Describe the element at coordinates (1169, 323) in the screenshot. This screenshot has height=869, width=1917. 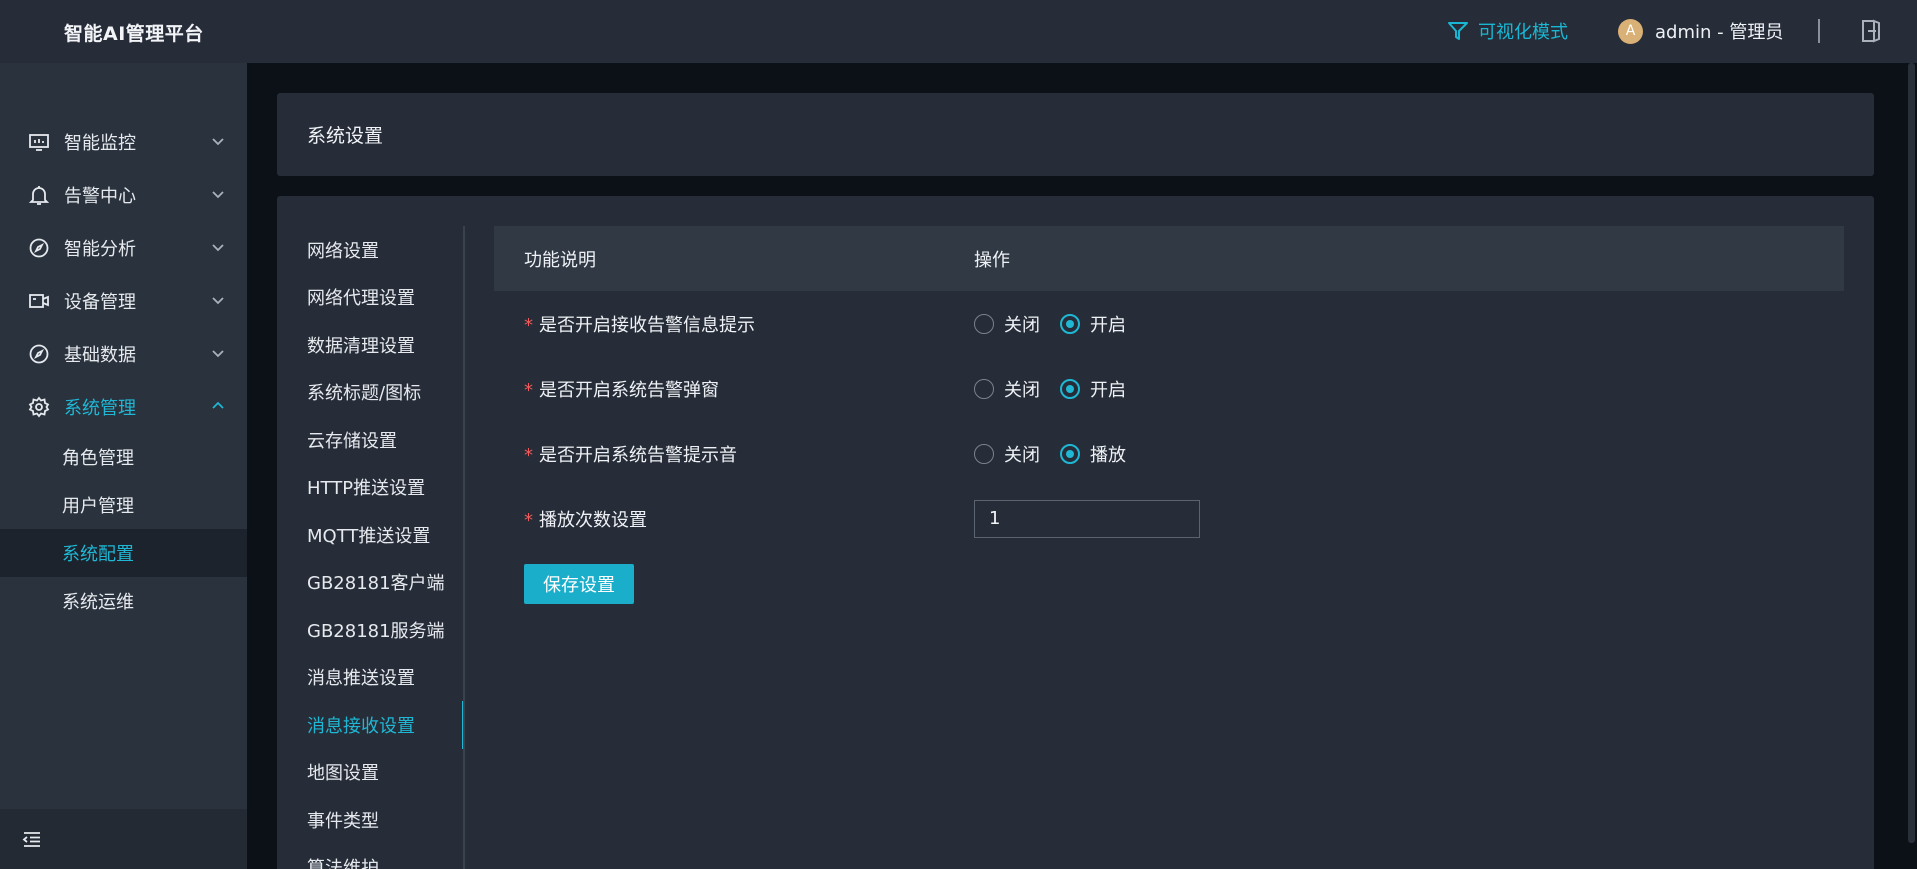
I see `table-row: * 是否开启接收告警信息提示 关闭 开启` at that location.